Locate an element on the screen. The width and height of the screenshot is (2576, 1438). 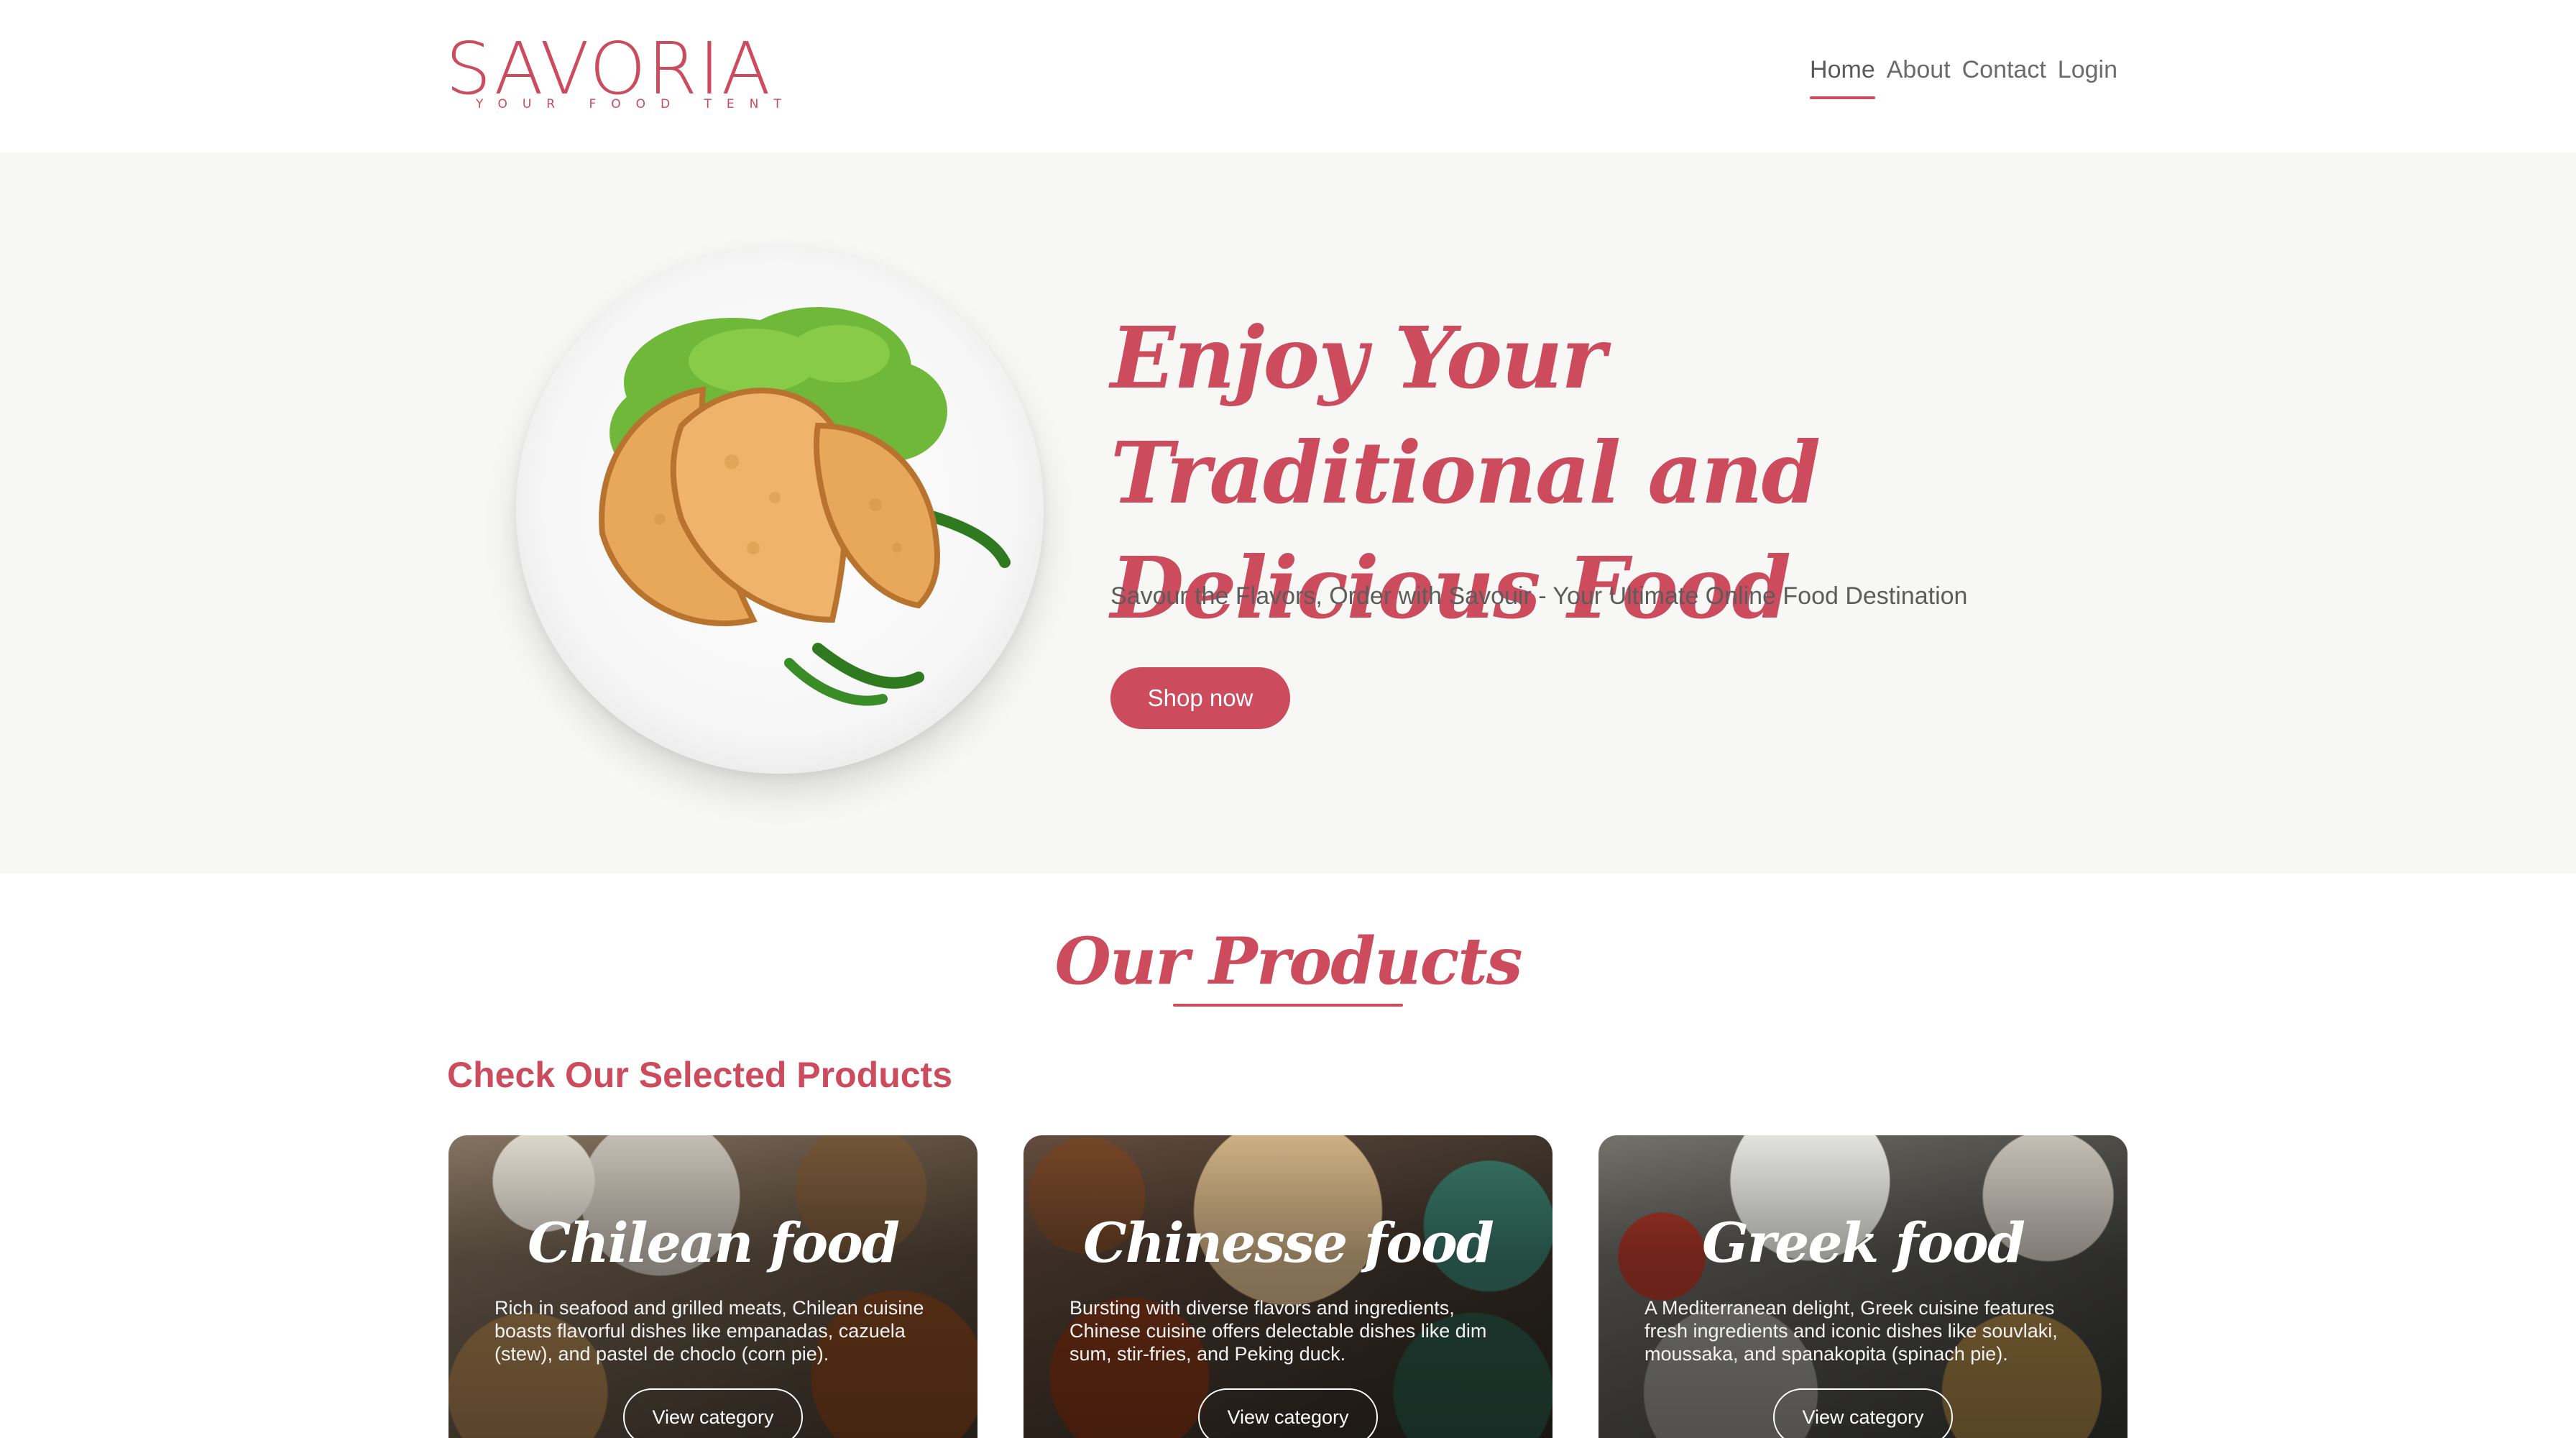
nav-item-about: About is located at coordinates (1918, 77).